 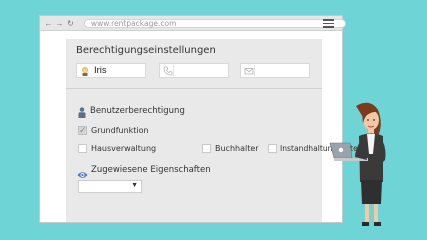 What do you see at coordinates (124, 148) in the screenshot?
I see `property-management-label: Hausverwaltung` at bounding box center [124, 148].